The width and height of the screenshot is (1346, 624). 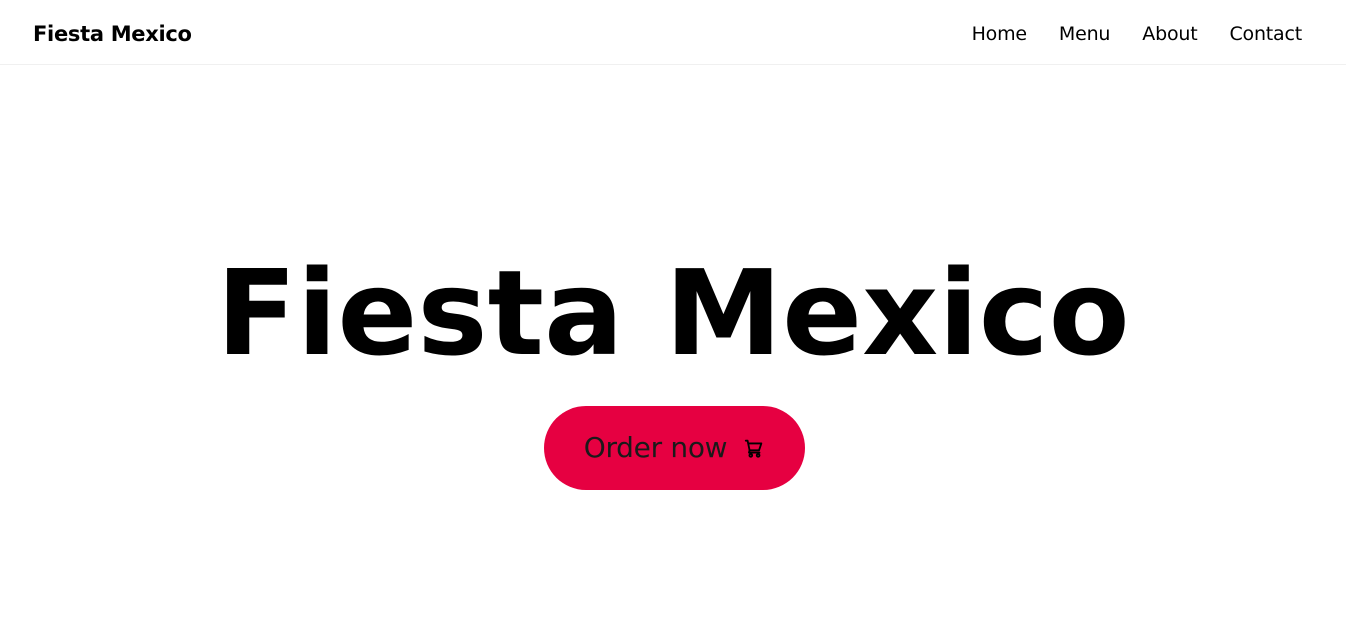 I want to click on nav-links: Home Menu About Contact, so click(x=1137, y=34).